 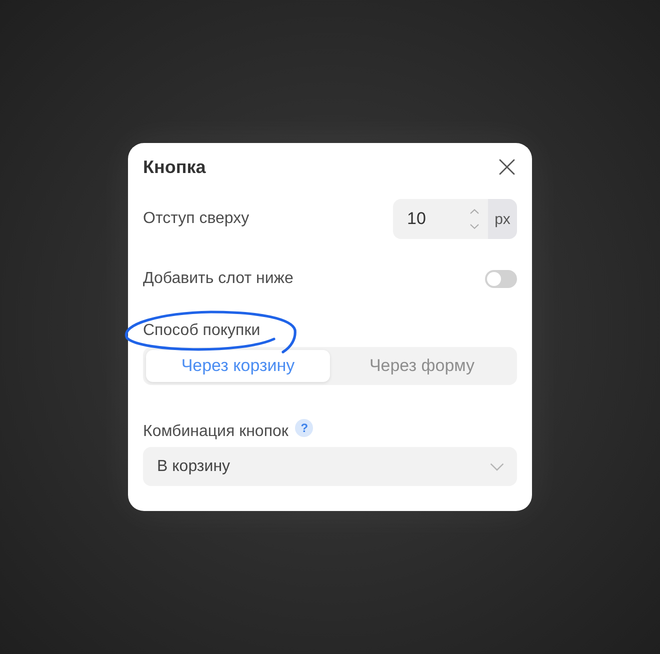 I want to click on number-field: 10, so click(x=440, y=219).